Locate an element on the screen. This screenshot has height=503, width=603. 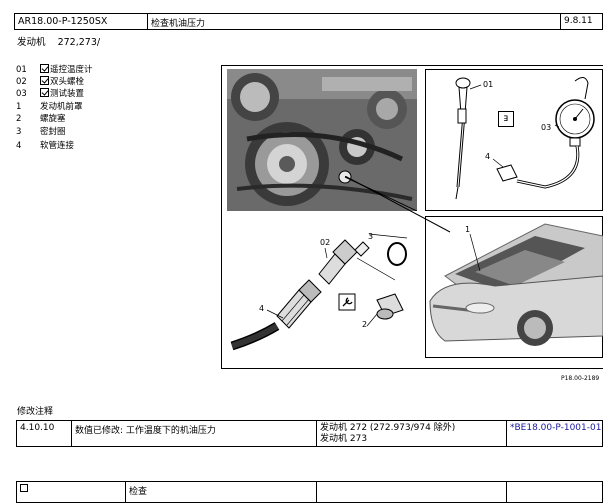
callout-03: 03 is located at coordinates (546, 127).